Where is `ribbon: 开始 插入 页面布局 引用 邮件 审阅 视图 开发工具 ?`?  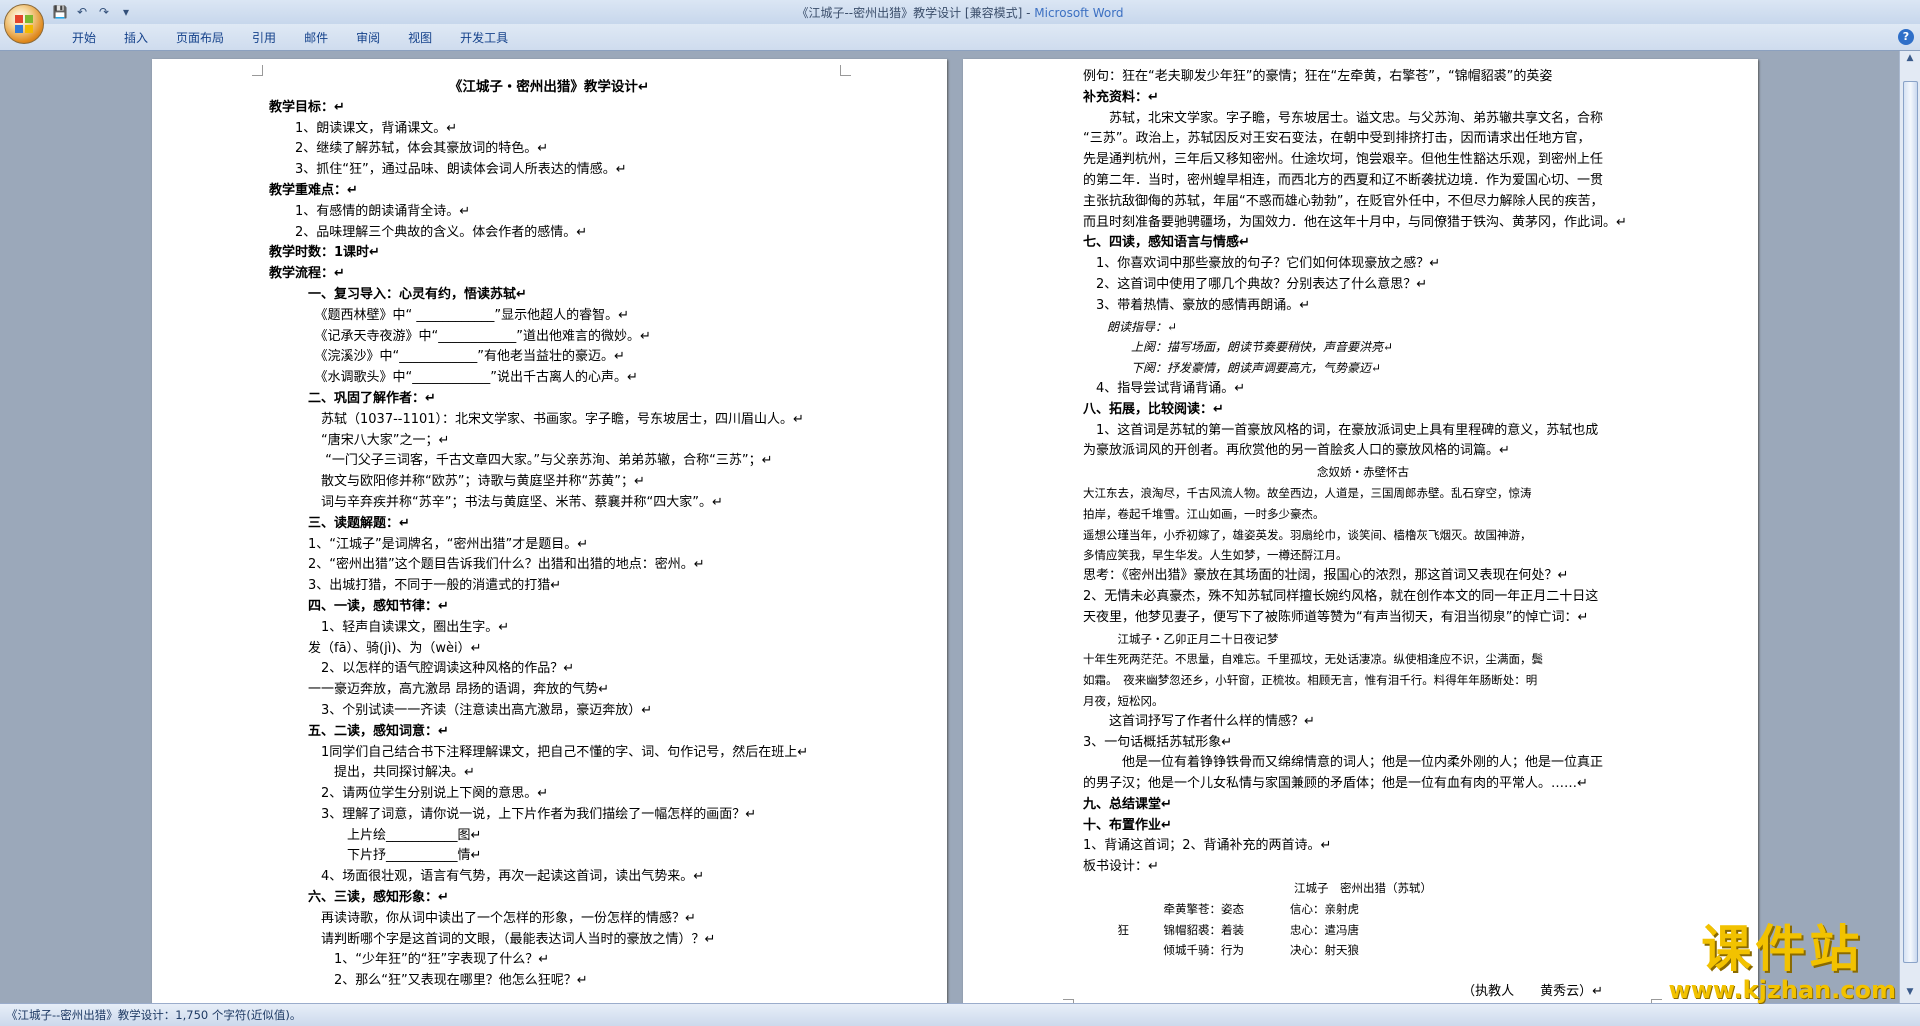
ribbon: 开始 插入 页面布局 引用 邮件 审阅 视图 开发工具 ? is located at coordinates (960, 37).